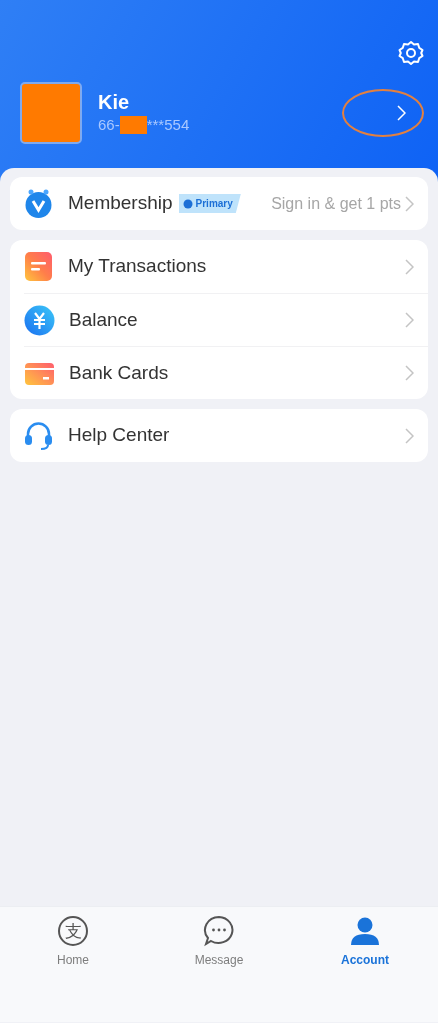 The height and width of the screenshot is (1023, 438). What do you see at coordinates (365, 931) in the screenshot?
I see `person-icon` at bounding box center [365, 931].